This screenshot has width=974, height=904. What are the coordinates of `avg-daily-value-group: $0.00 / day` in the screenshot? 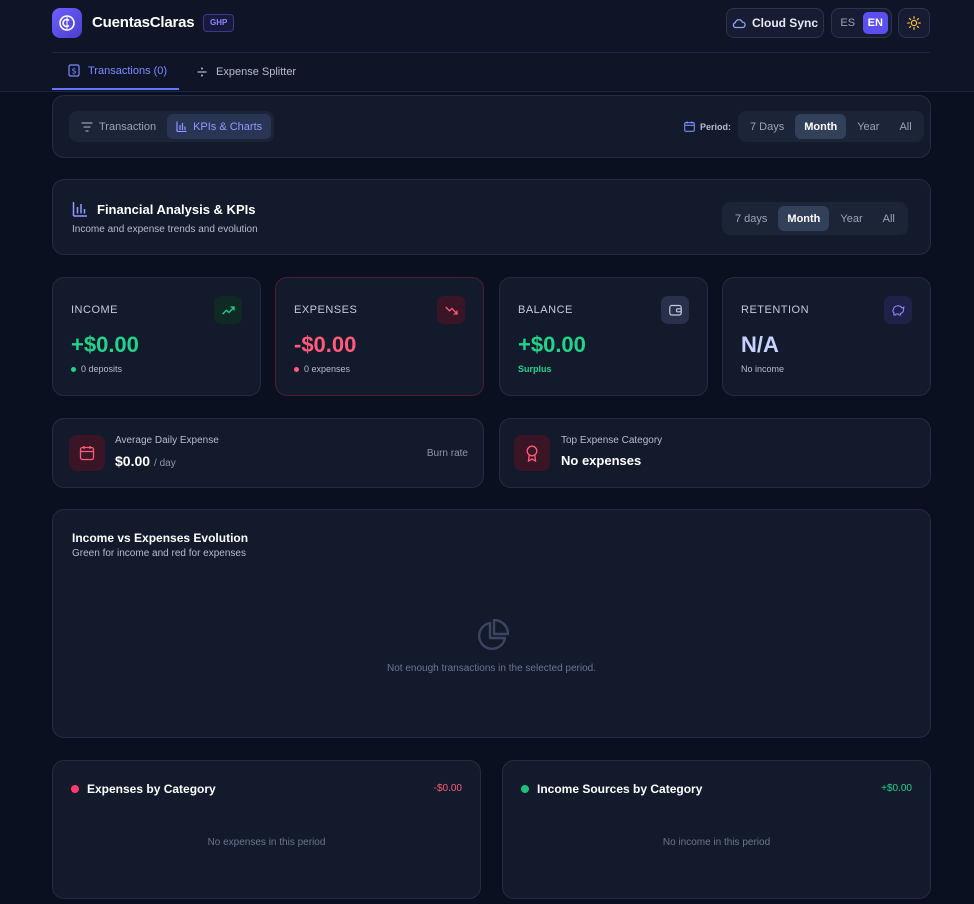 It's located at (145, 461).